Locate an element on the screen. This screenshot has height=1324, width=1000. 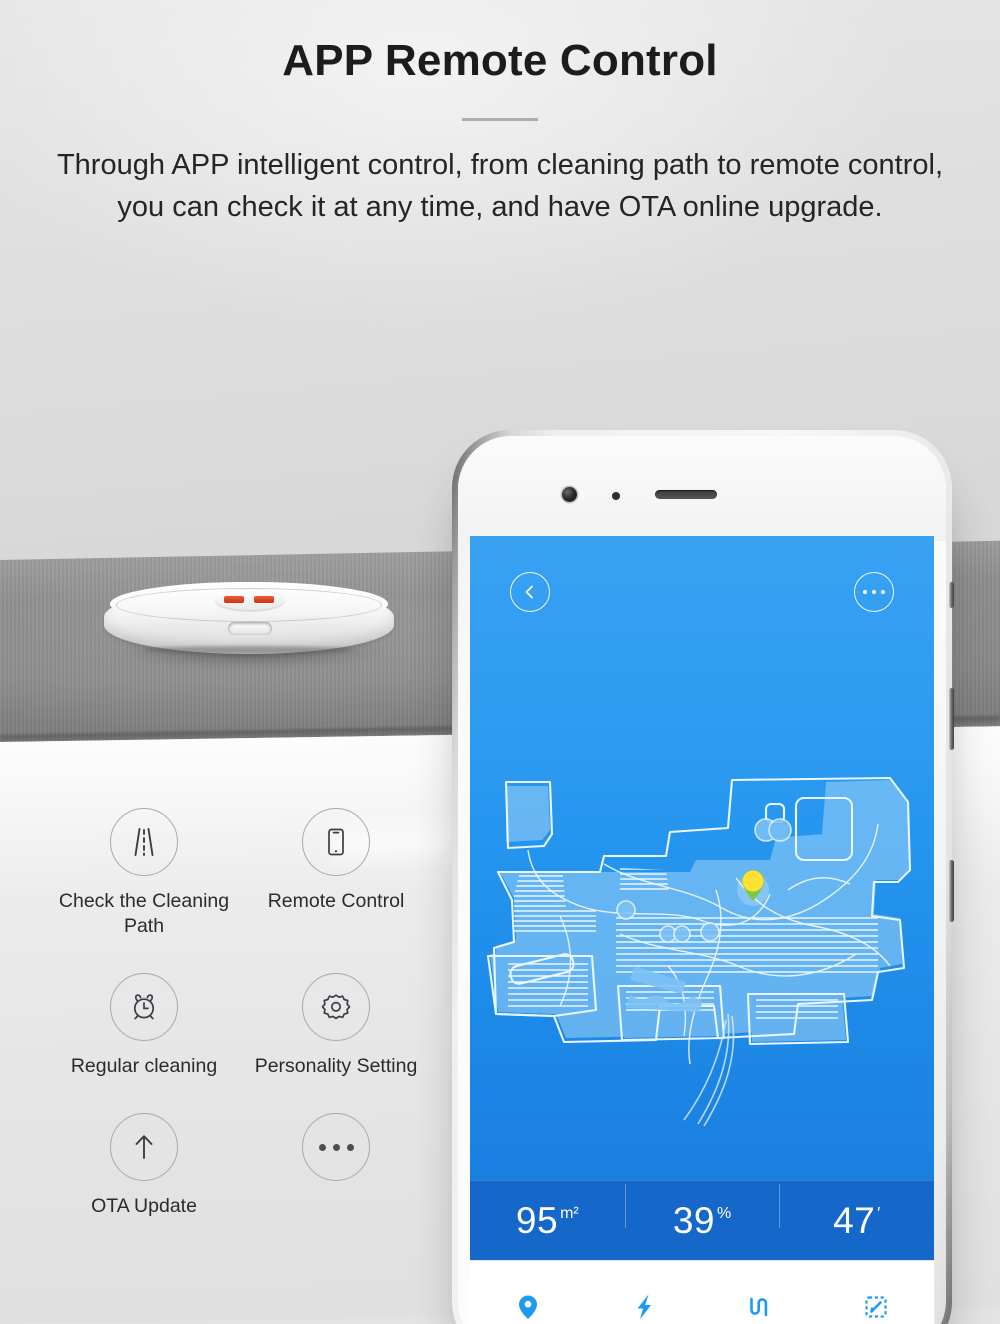
robot-laser-right is located at coordinates (264, 599).